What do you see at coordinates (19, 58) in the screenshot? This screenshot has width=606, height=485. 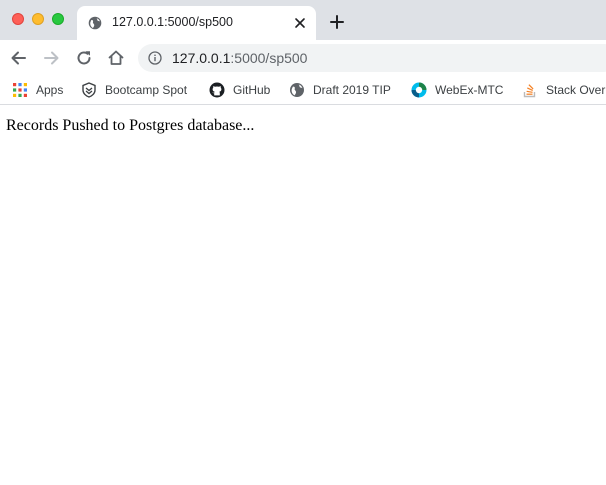 I see `back-arrow-icon` at bounding box center [19, 58].